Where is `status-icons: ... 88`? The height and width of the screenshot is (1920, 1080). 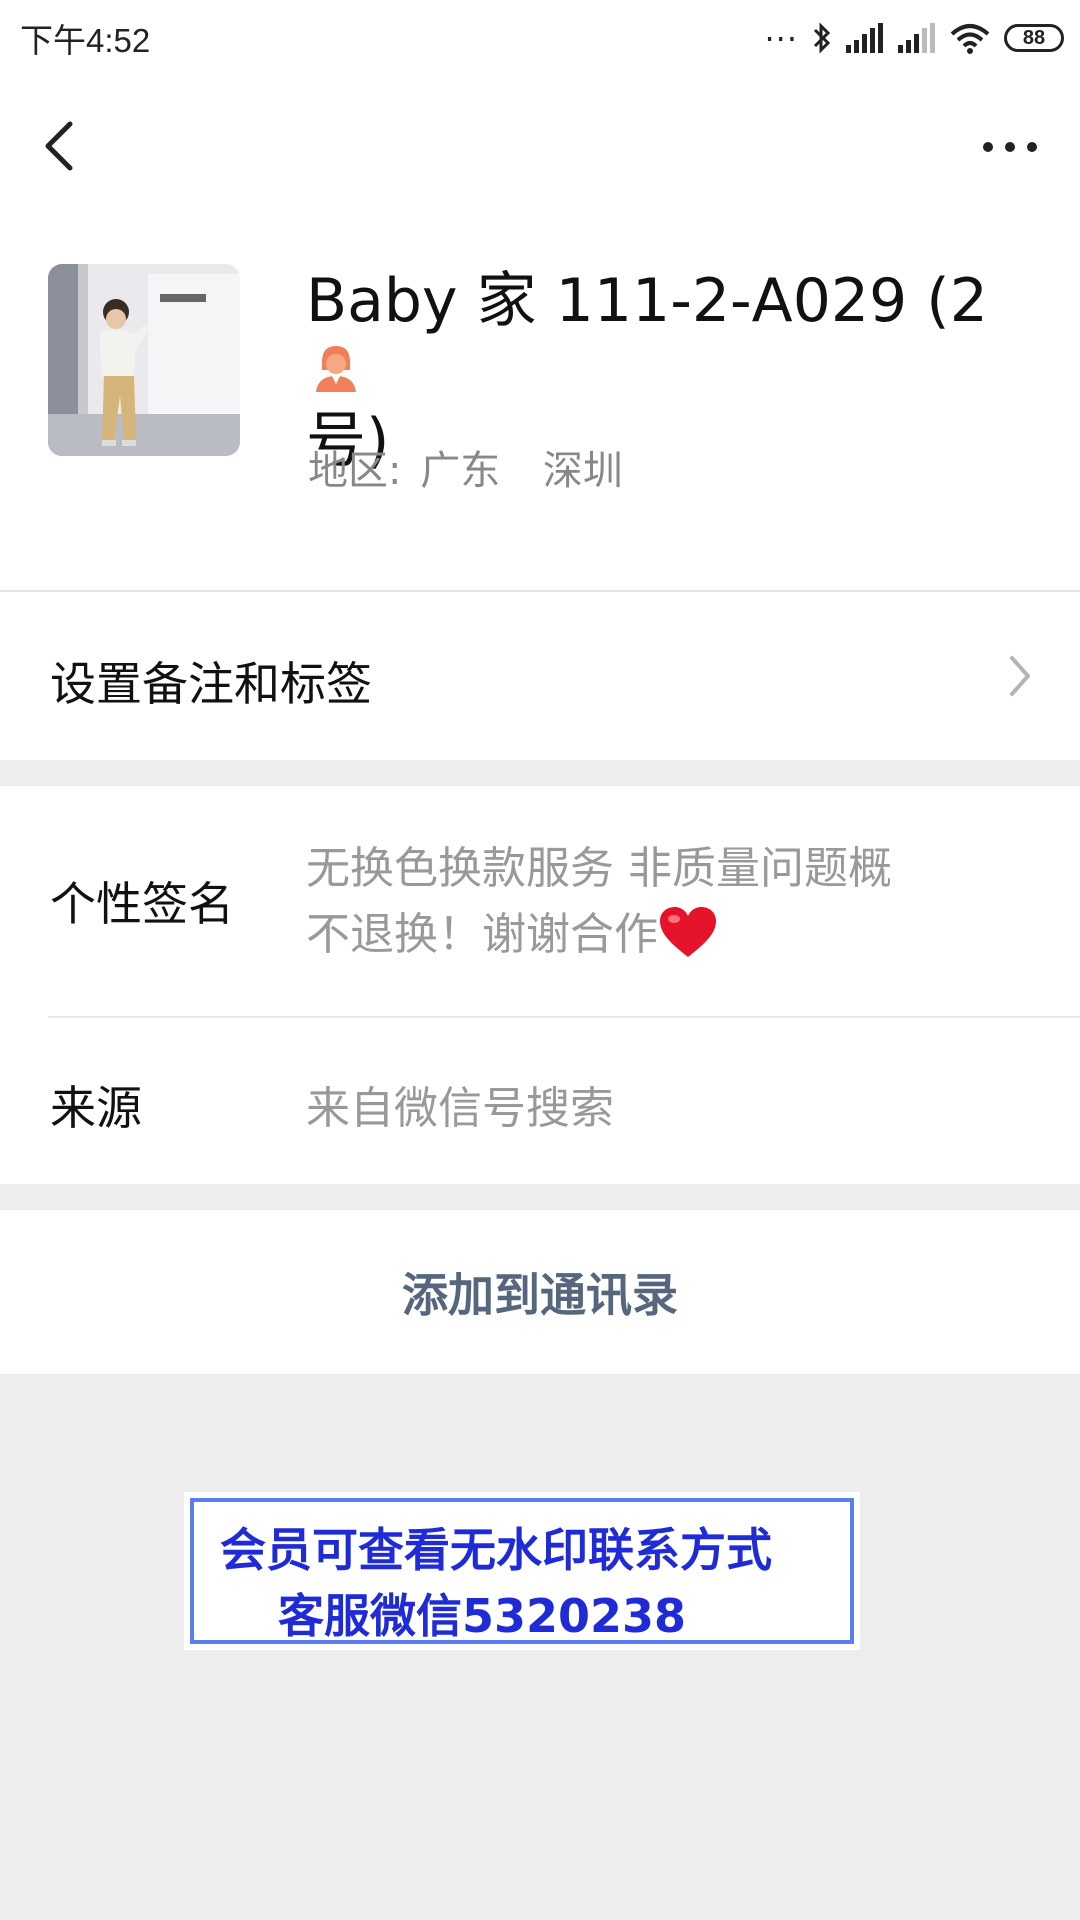 status-icons: ... 88 is located at coordinates (914, 36).